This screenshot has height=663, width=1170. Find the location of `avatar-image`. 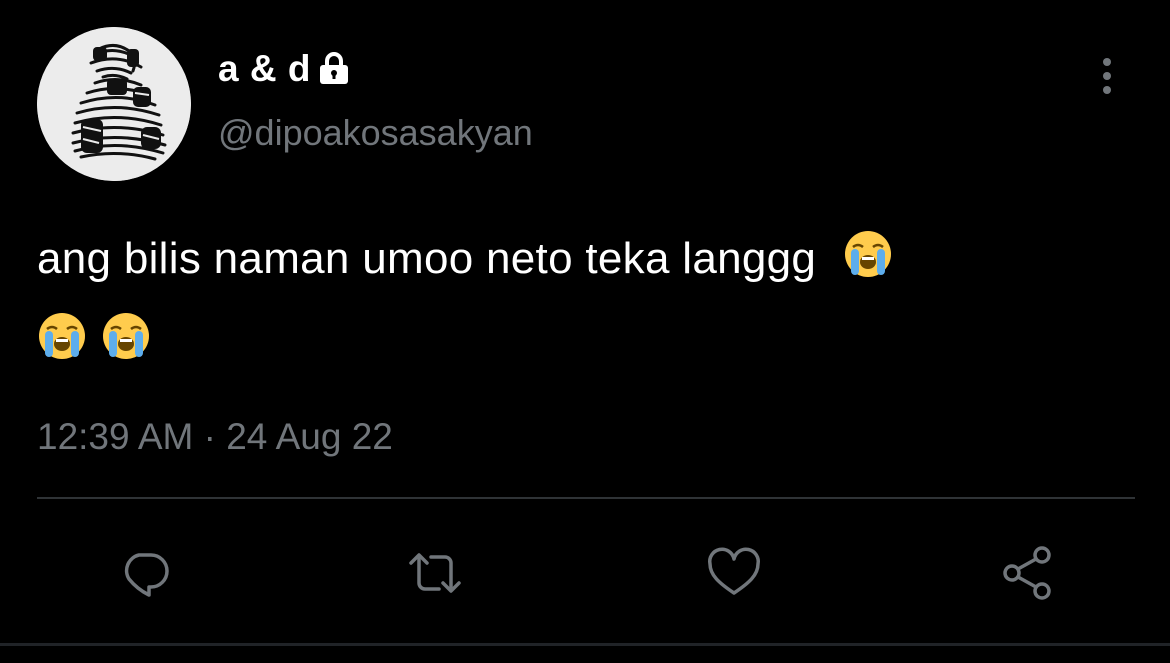

avatar-image is located at coordinates (114, 104).